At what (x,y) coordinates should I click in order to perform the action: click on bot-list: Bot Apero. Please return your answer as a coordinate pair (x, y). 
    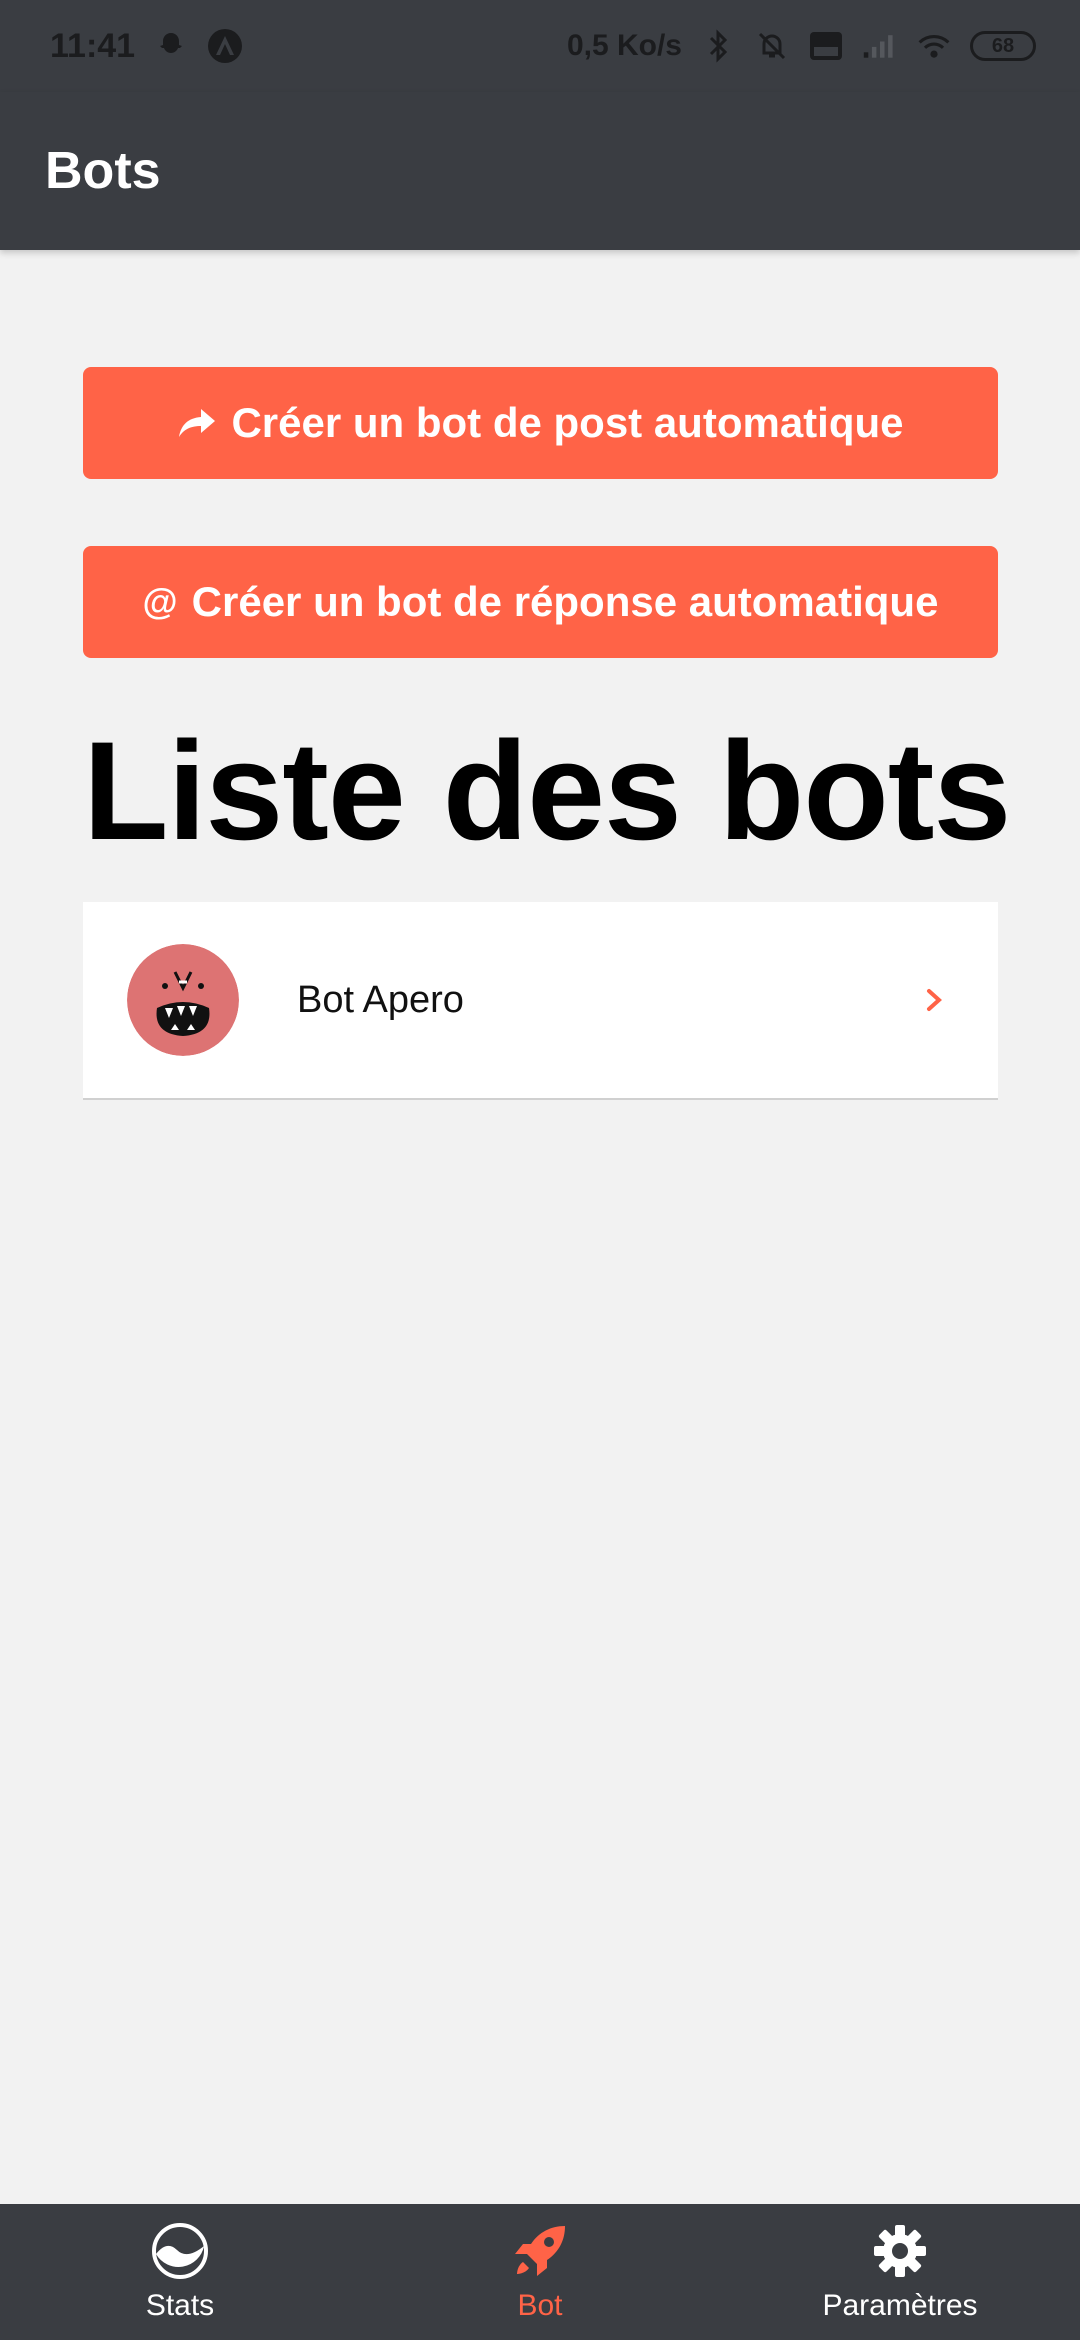
    Looking at the image, I should click on (540, 1001).